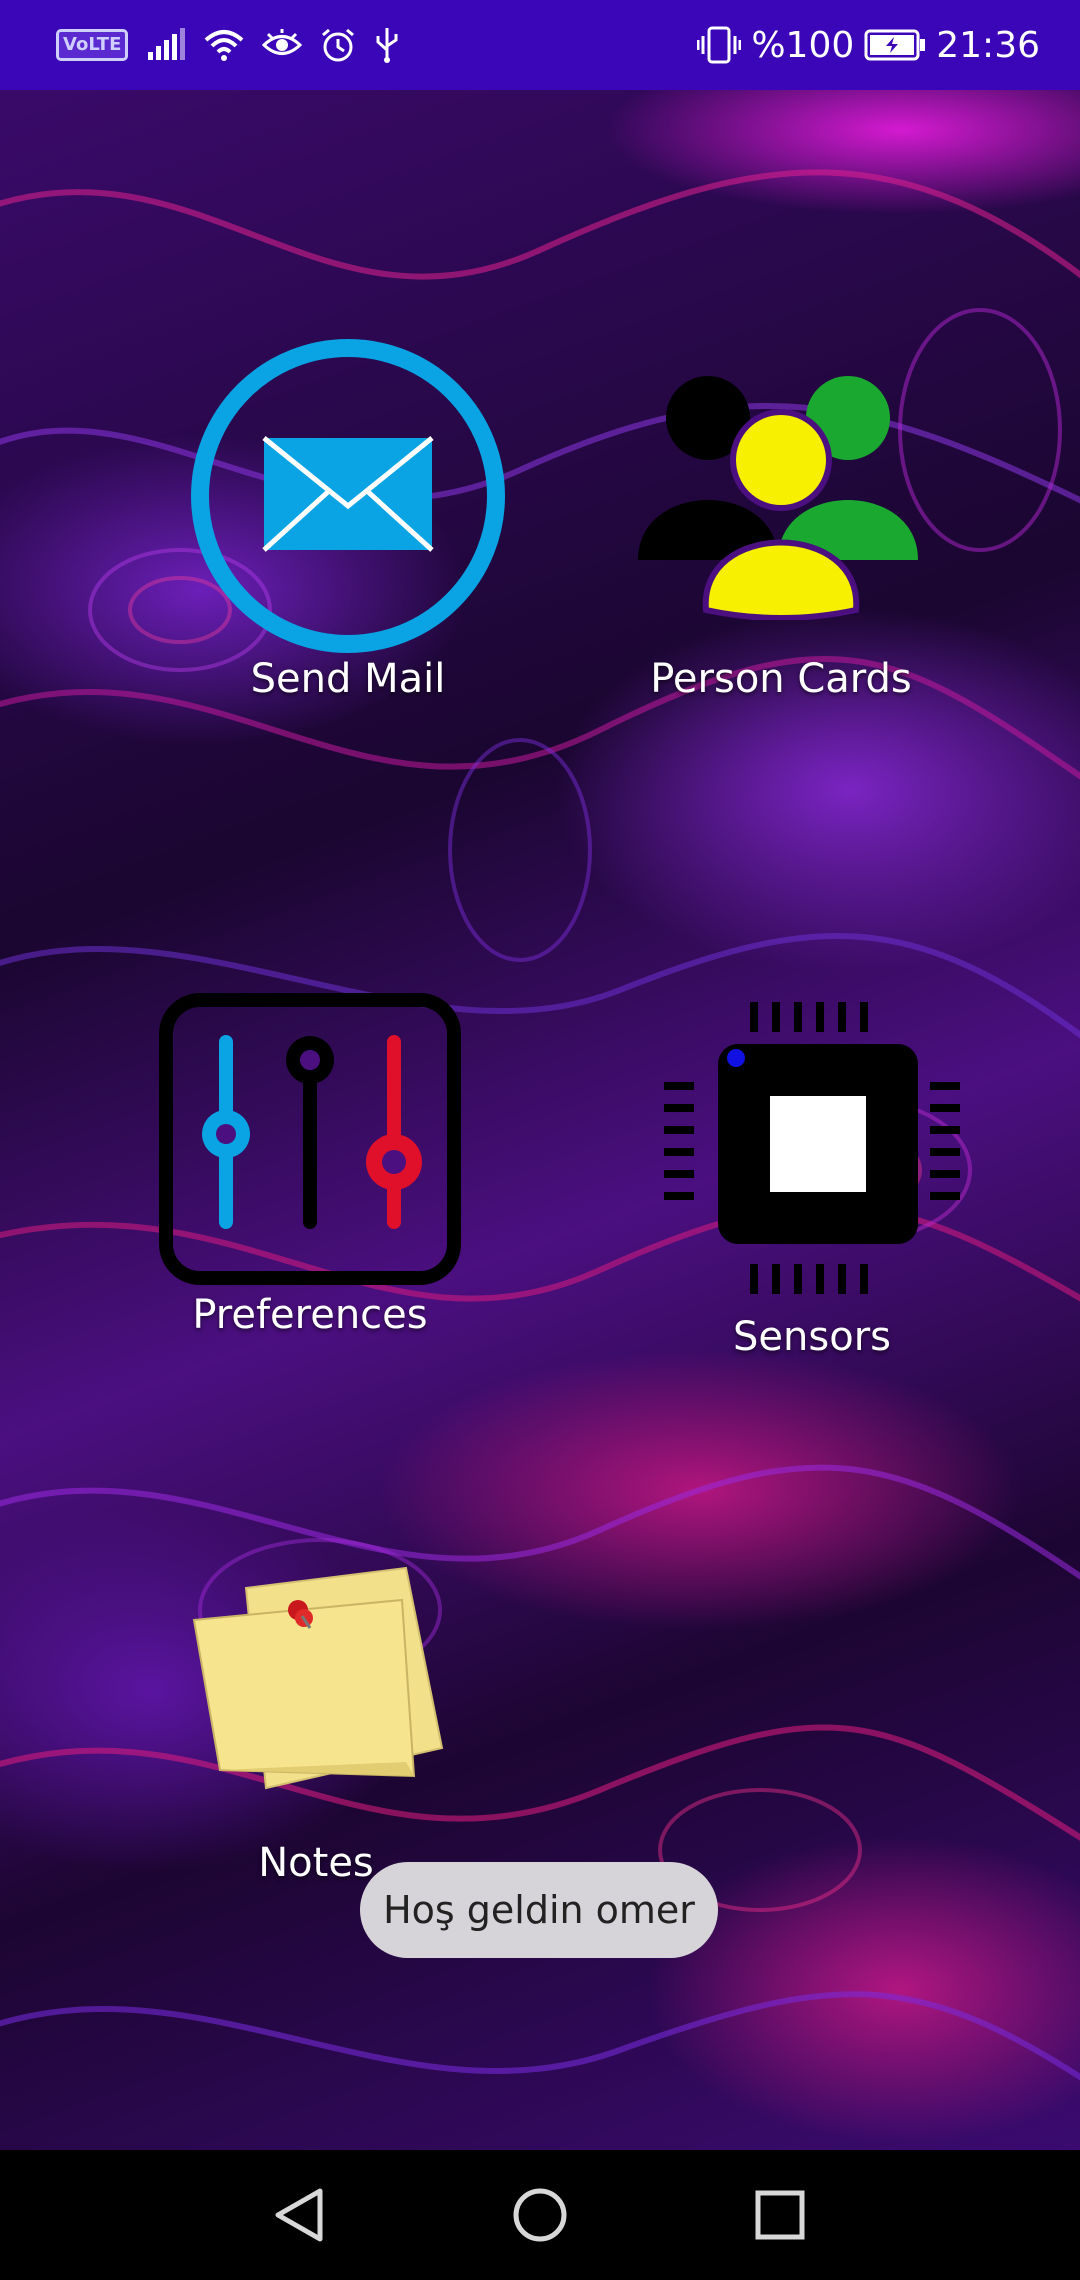  Describe the element at coordinates (224, 45) in the screenshot. I see `wifi-icon` at that location.